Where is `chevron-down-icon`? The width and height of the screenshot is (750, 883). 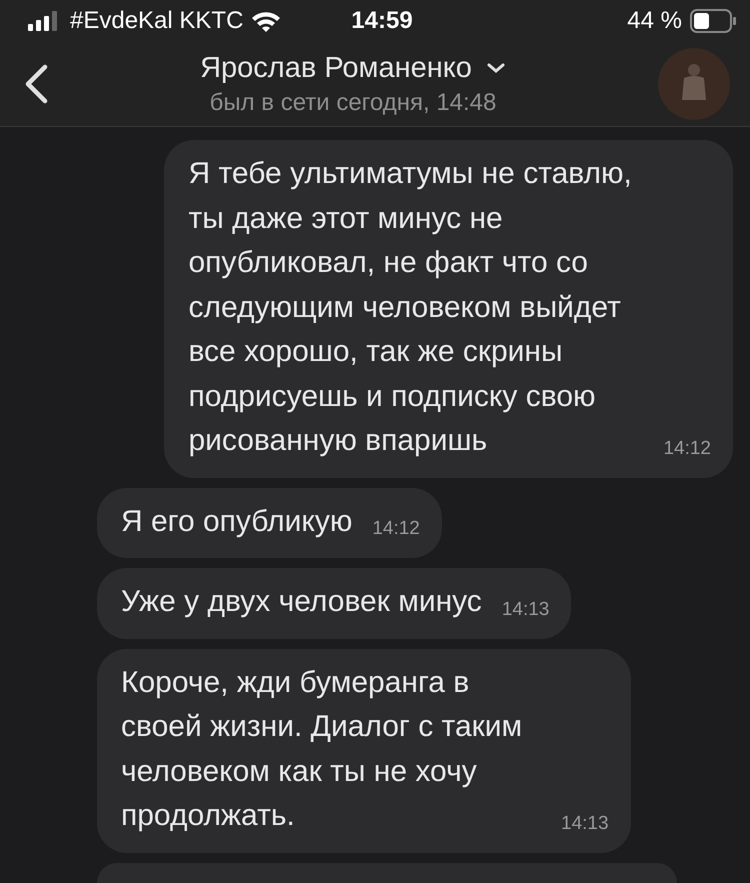 chevron-down-icon is located at coordinates (496, 68).